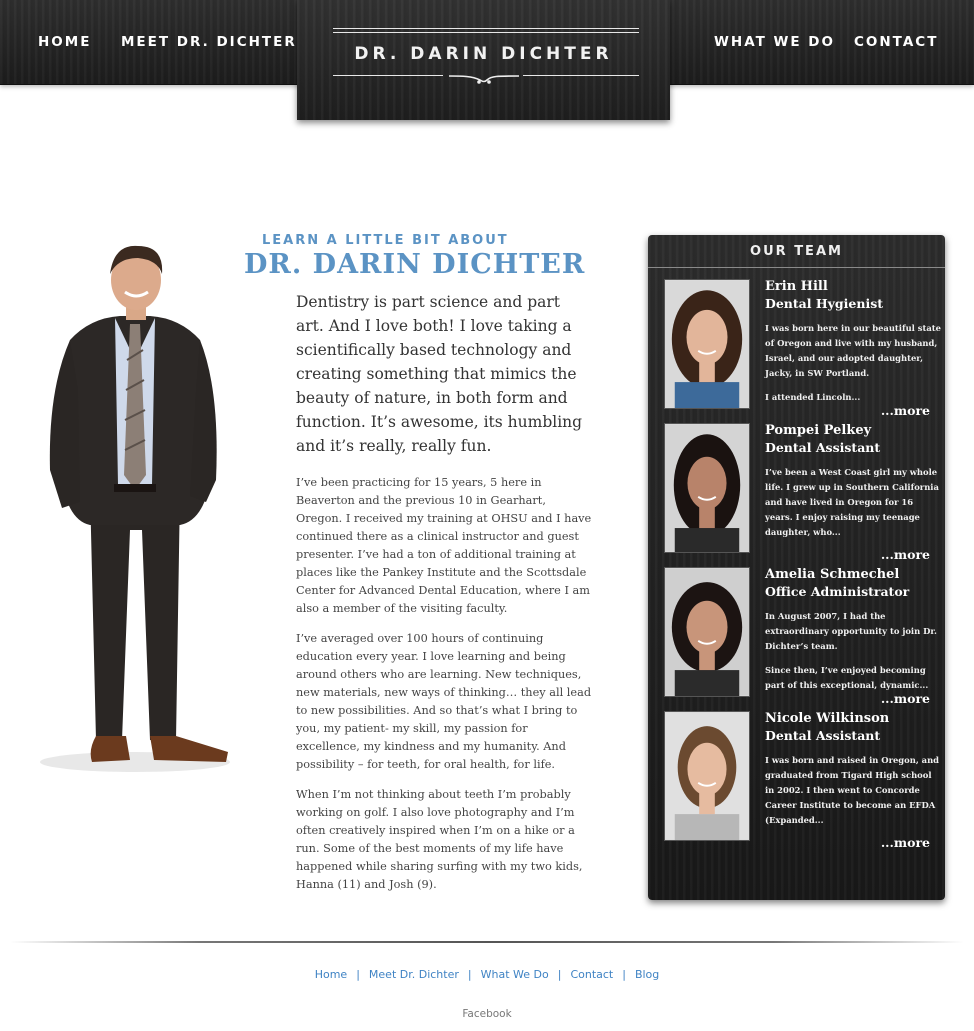 Image resolution: width=974 pixels, height=1031 pixels. I want to click on nav-link-meet-dr-dichter: MEET DR. DICHTER, so click(209, 42).